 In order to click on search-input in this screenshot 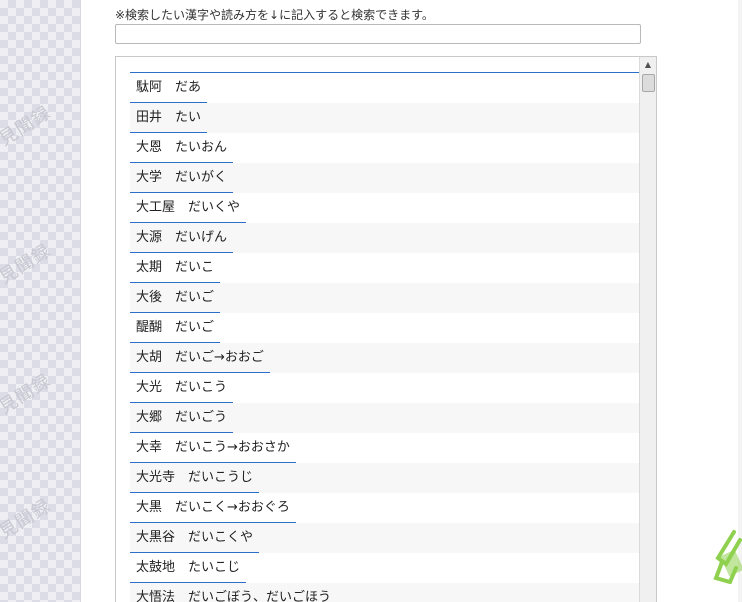, I will do `click(378, 34)`.